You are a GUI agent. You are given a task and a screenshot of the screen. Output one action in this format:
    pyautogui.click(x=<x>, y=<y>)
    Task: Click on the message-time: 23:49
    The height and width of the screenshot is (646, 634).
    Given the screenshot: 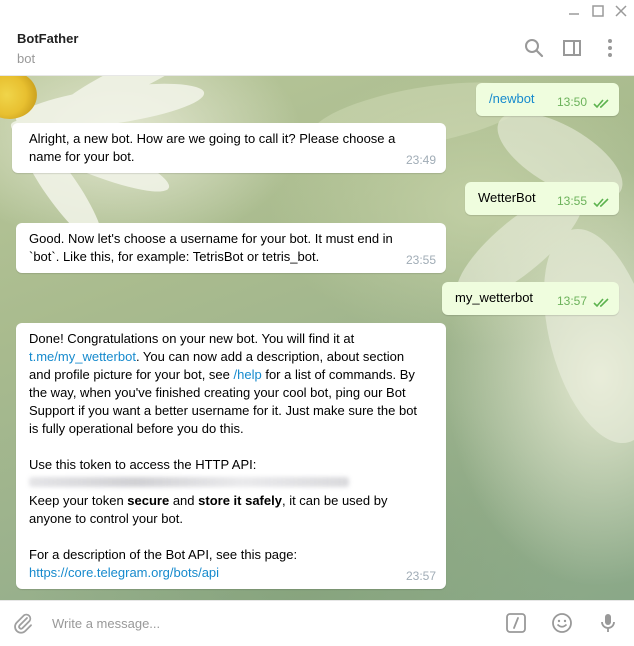 What is the action you would take?
    pyautogui.click(x=420, y=160)
    